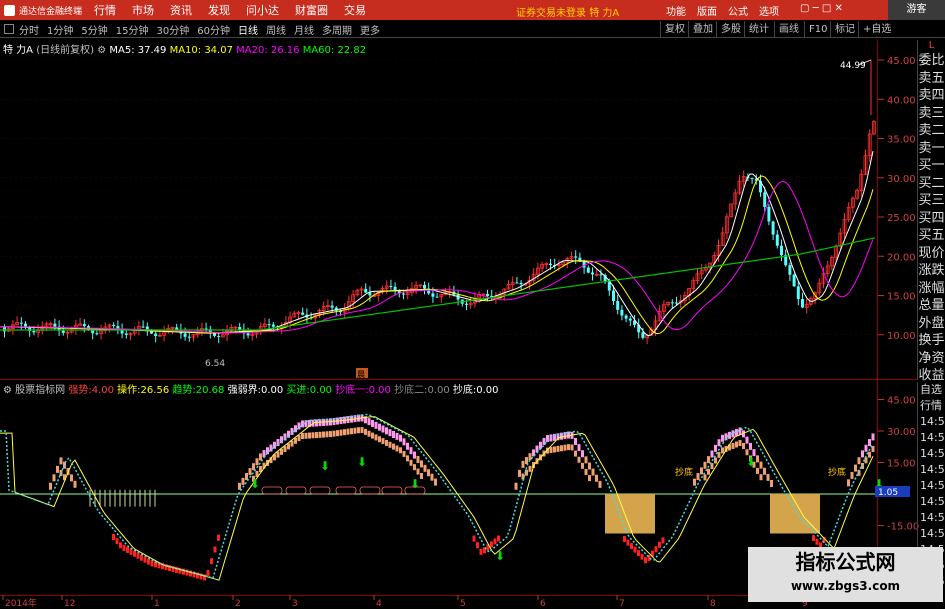  Describe the element at coordinates (931, 359) in the screenshot. I see `side-item: 净资` at that location.